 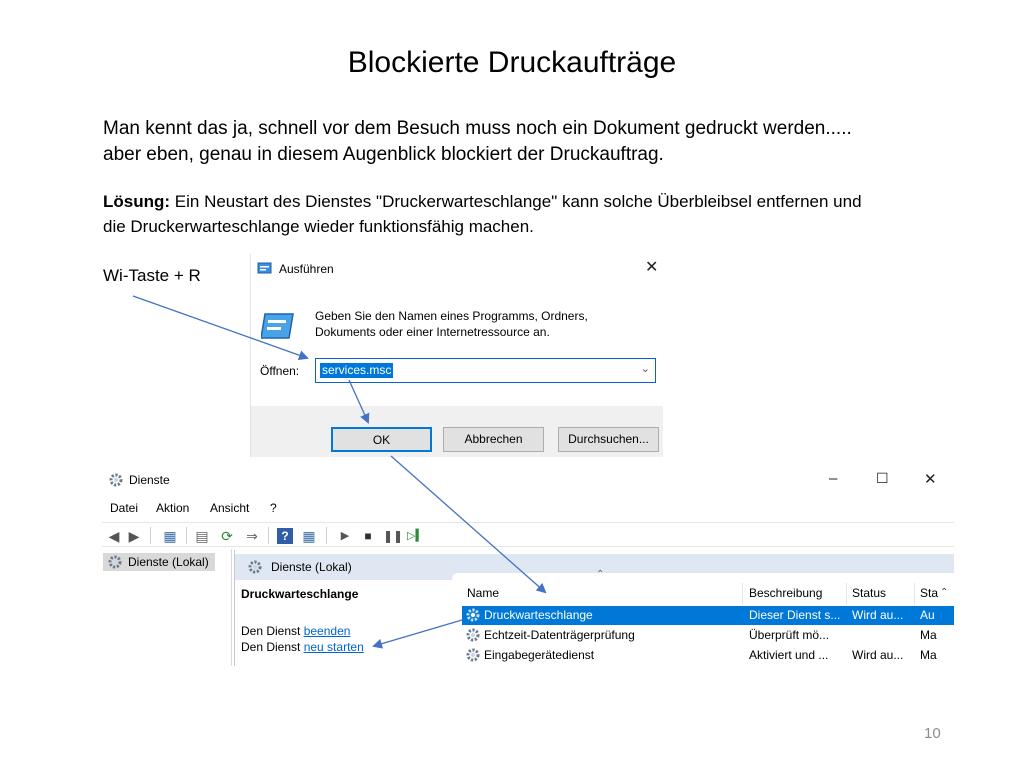 What do you see at coordinates (227, 536) in the screenshot?
I see `refresh-icon: ⟳` at bounding box center [227, 536].